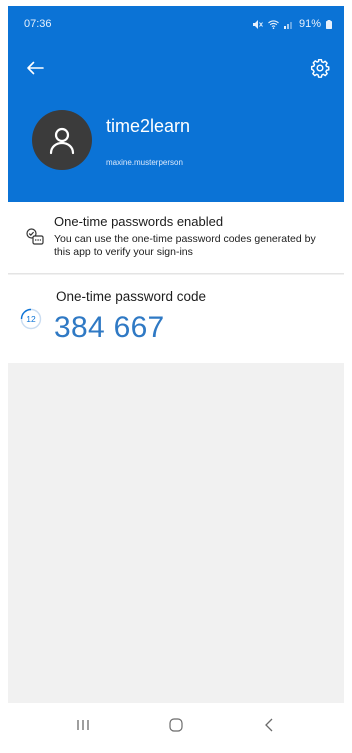 Image resolution: width=352 pixels, height=753 pixels. I want to click on recent-apps-button, so click(83, 725).